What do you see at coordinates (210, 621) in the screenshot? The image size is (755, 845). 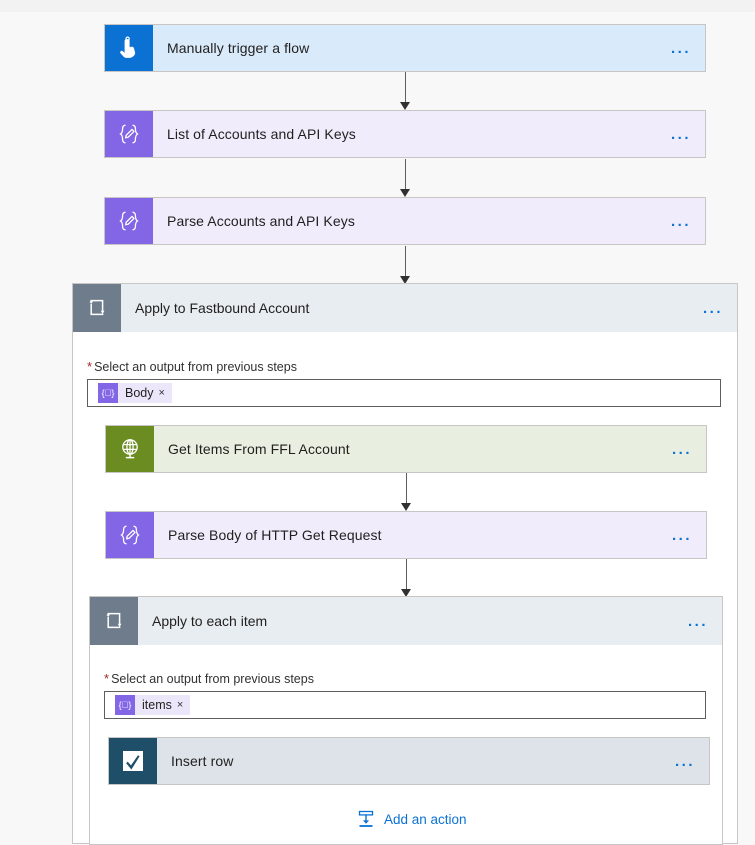 I see `loop-title: Apply to each item` at bounding box center [210, 621].